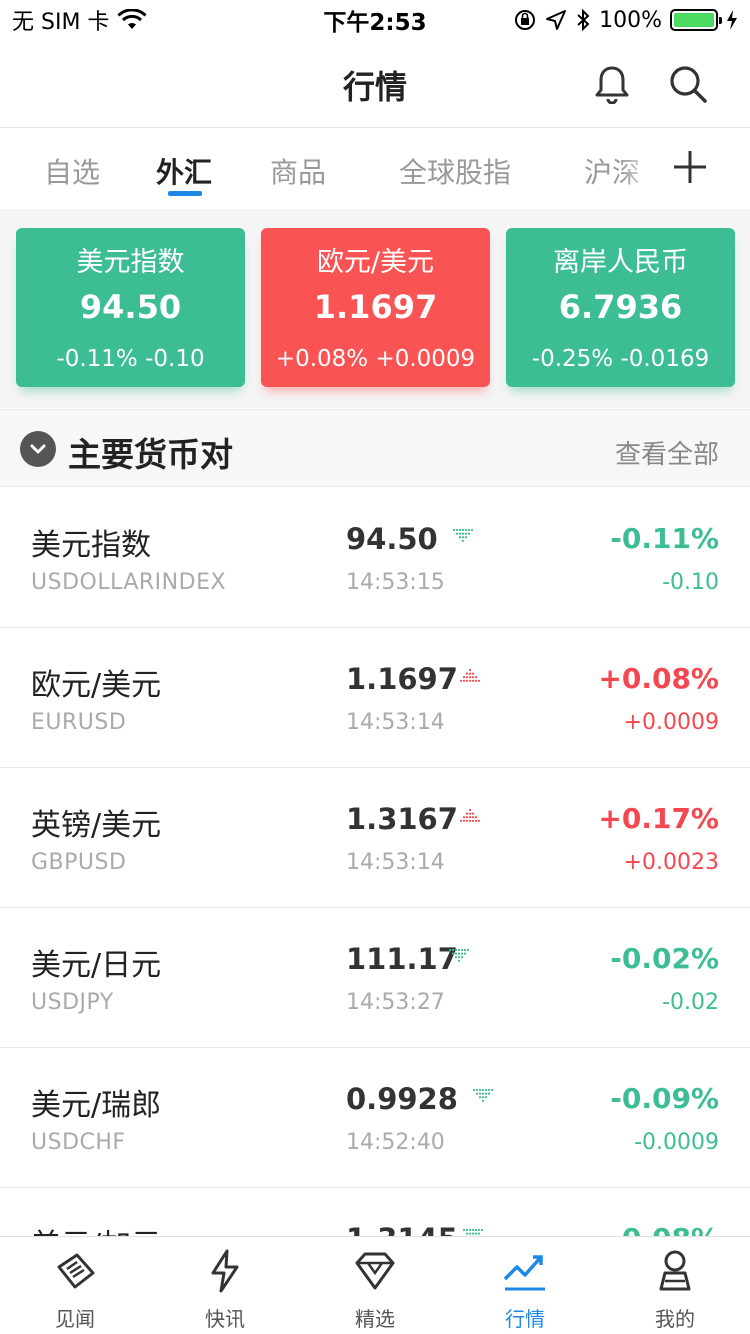  What do you see at coordinates (402, 959) in the screenshot?
I see `pair-price: 111.17` at bounding box center [402, 959].